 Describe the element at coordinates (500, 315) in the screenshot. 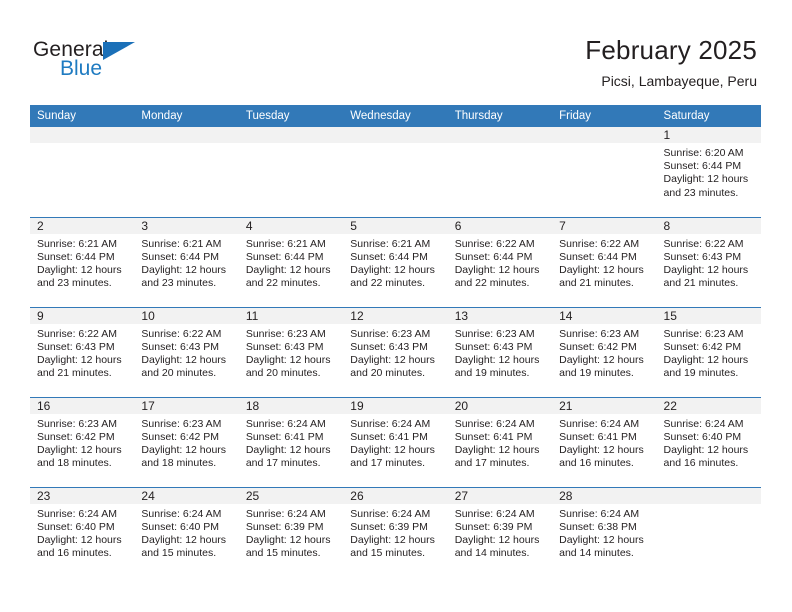

I see `day-number: 13` at that location.